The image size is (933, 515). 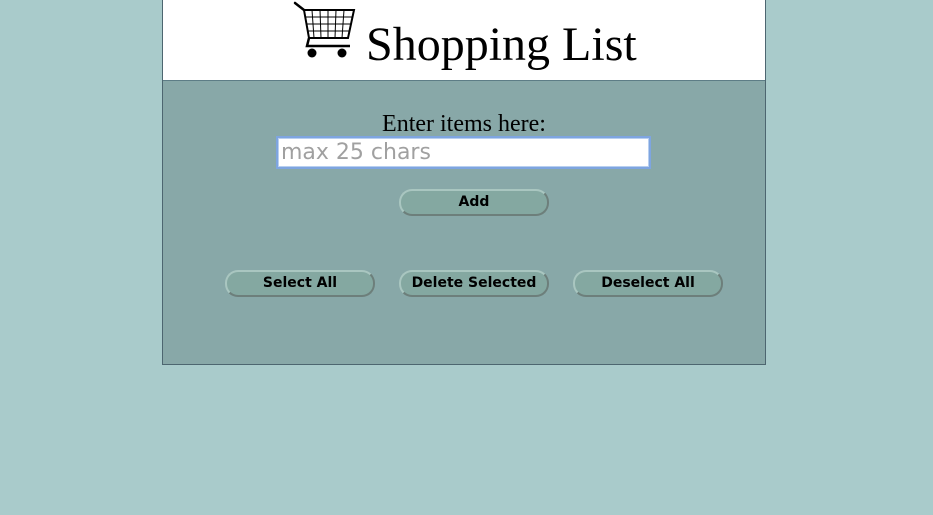 What do you see at coordinates (648, 283) in the screenshot?
I see `deselect-all-button: Deselect All` at bounding box center [648, 283].